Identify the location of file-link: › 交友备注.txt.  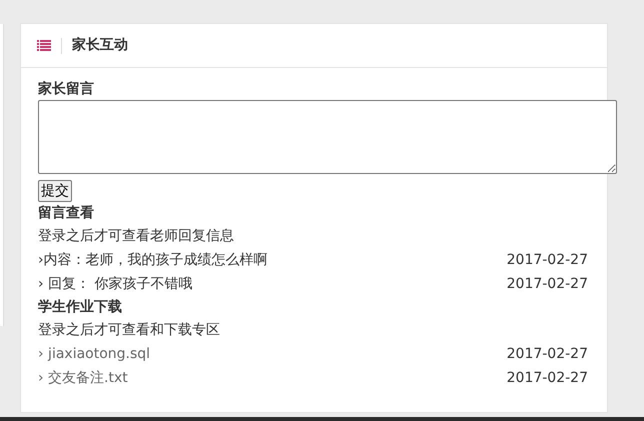
(83, 378).